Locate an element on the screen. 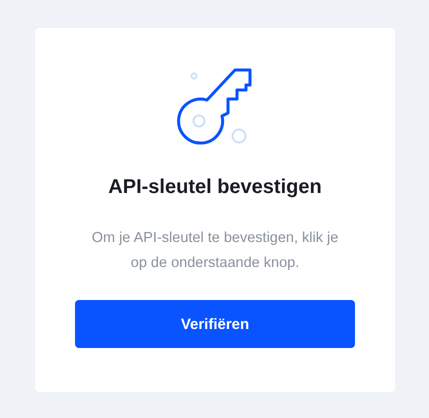 Image resolution: width=429 pixels, height=418 pixels. verify-button: Verifiëren is located at coordinates (215, 324).